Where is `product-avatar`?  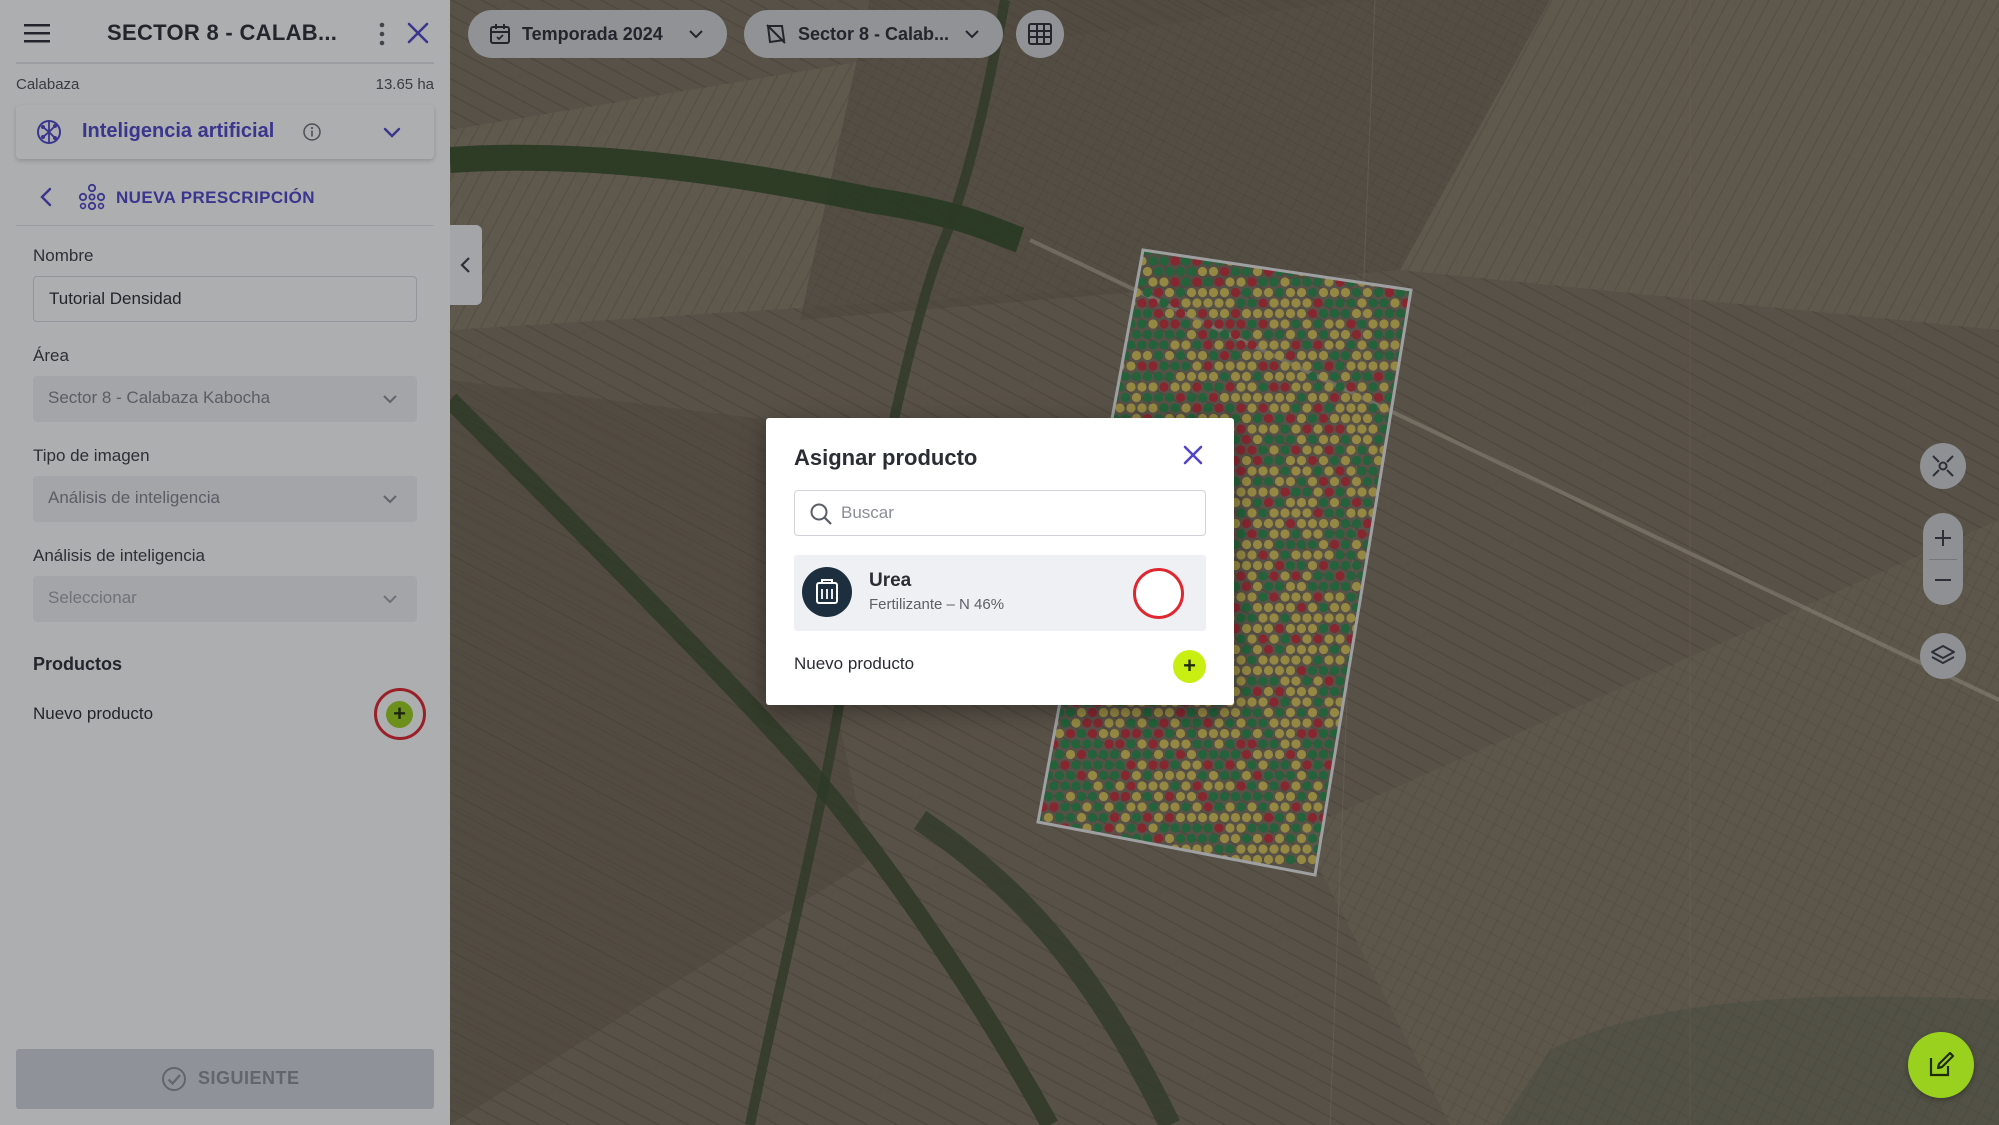 product-avatar is located at coordinates (827, 592).